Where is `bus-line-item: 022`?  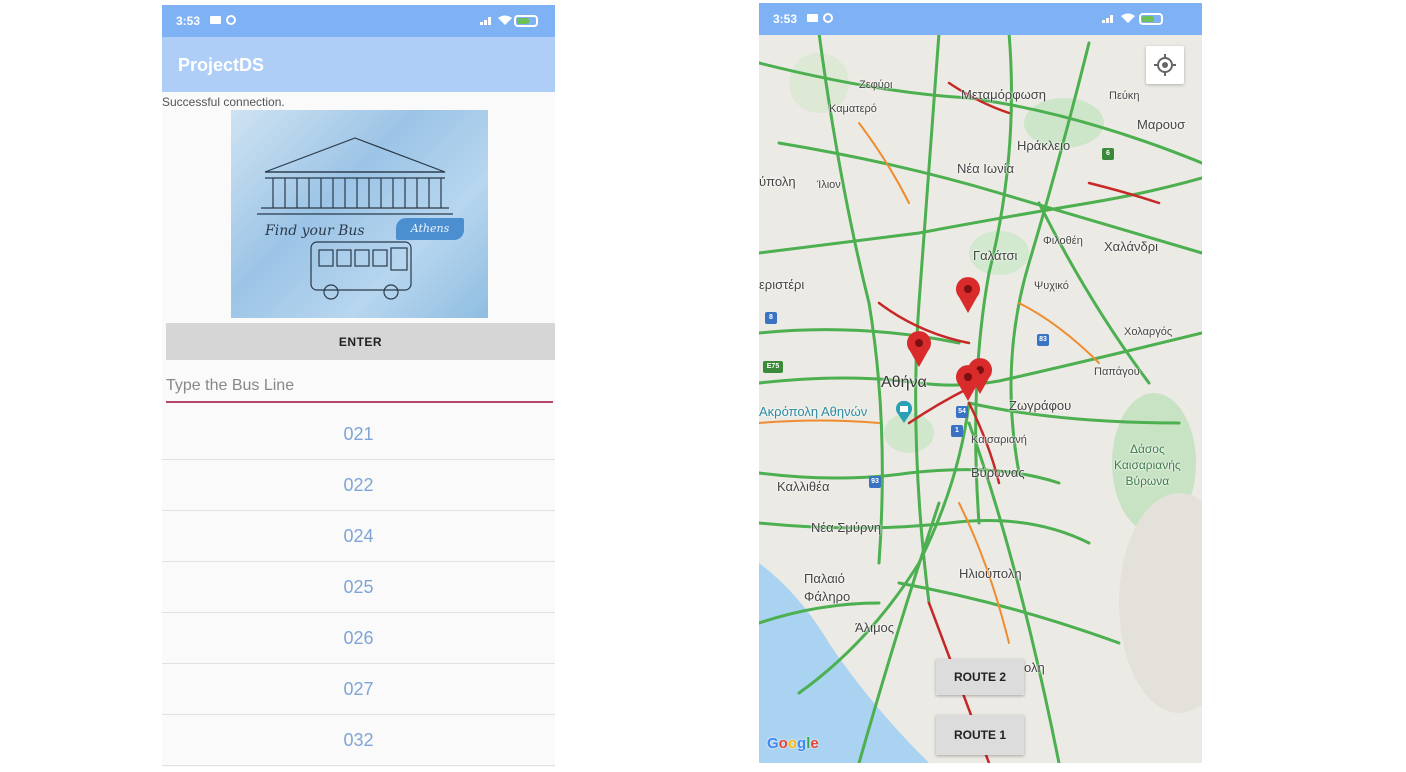 bus-line-item: 022 is located at coordinates (358, 485).